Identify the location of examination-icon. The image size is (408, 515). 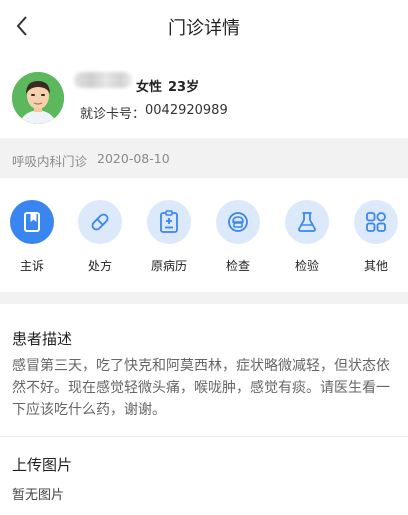
(238, 222).